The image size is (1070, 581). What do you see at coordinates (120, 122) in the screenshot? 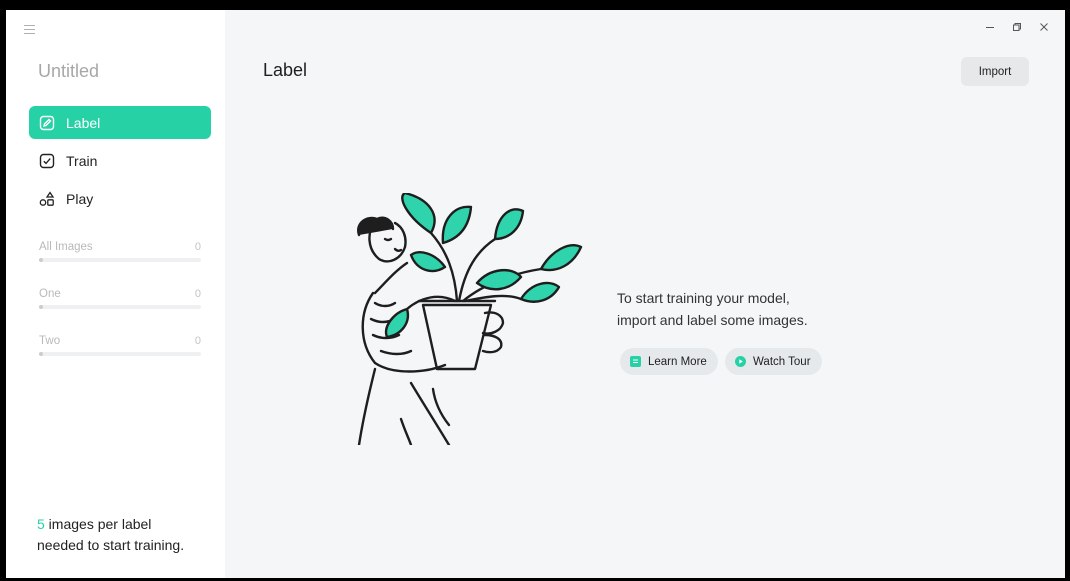
I see `nav-item-label: Label` at bounding box center [120, 122].